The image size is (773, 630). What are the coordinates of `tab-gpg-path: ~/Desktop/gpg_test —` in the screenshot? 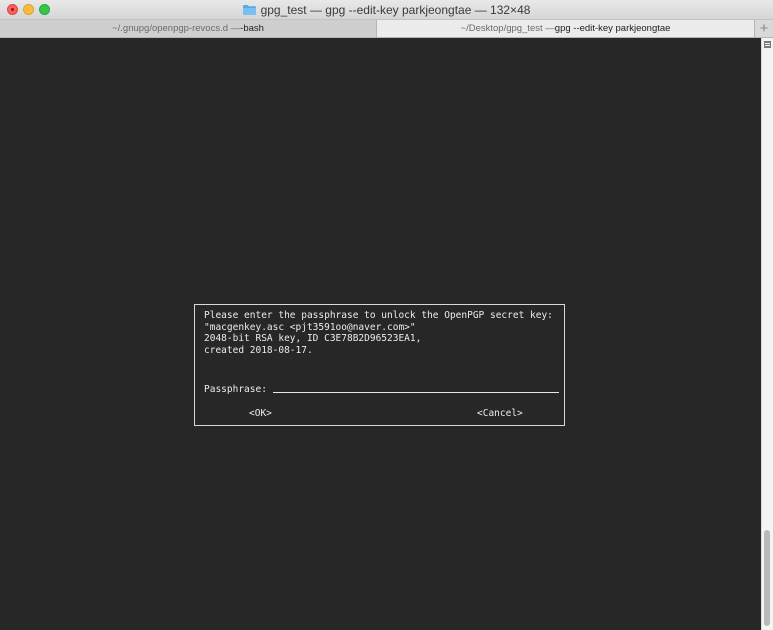 It's located at (507, 28).